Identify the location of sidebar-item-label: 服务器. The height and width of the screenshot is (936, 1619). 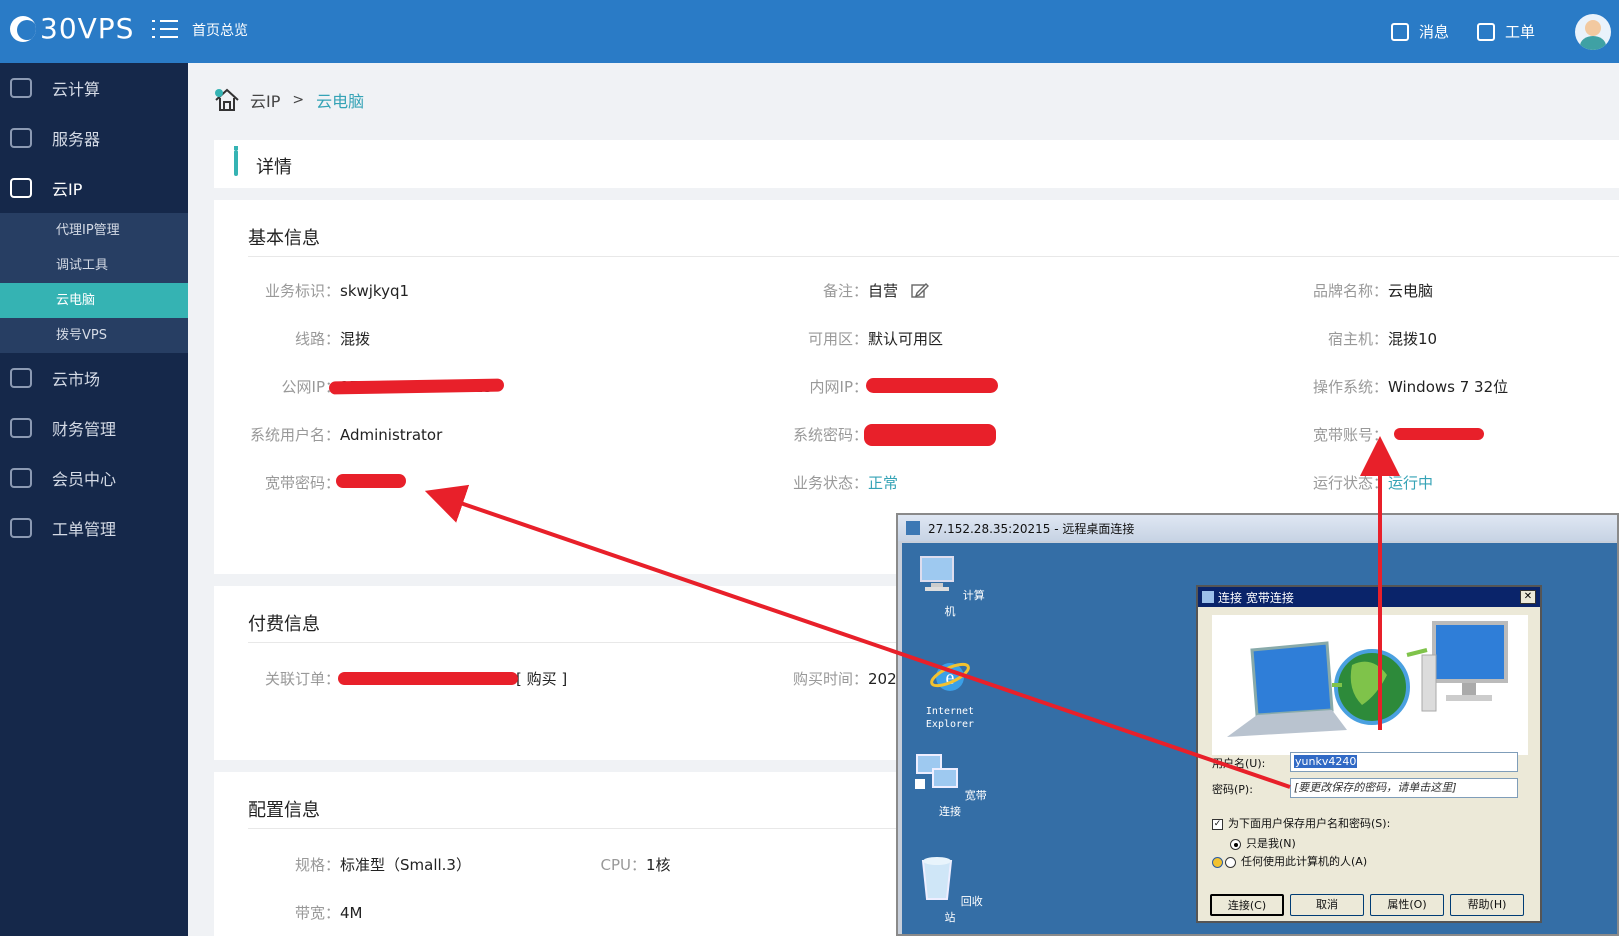
(76, 139).